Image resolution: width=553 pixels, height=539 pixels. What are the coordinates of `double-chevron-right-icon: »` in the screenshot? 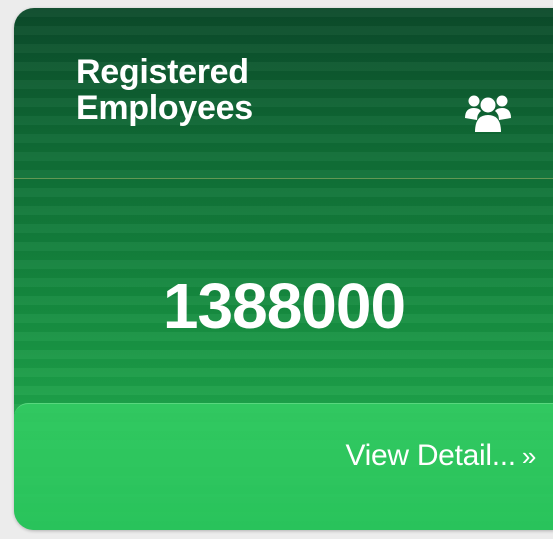 It's located at (528, 456).